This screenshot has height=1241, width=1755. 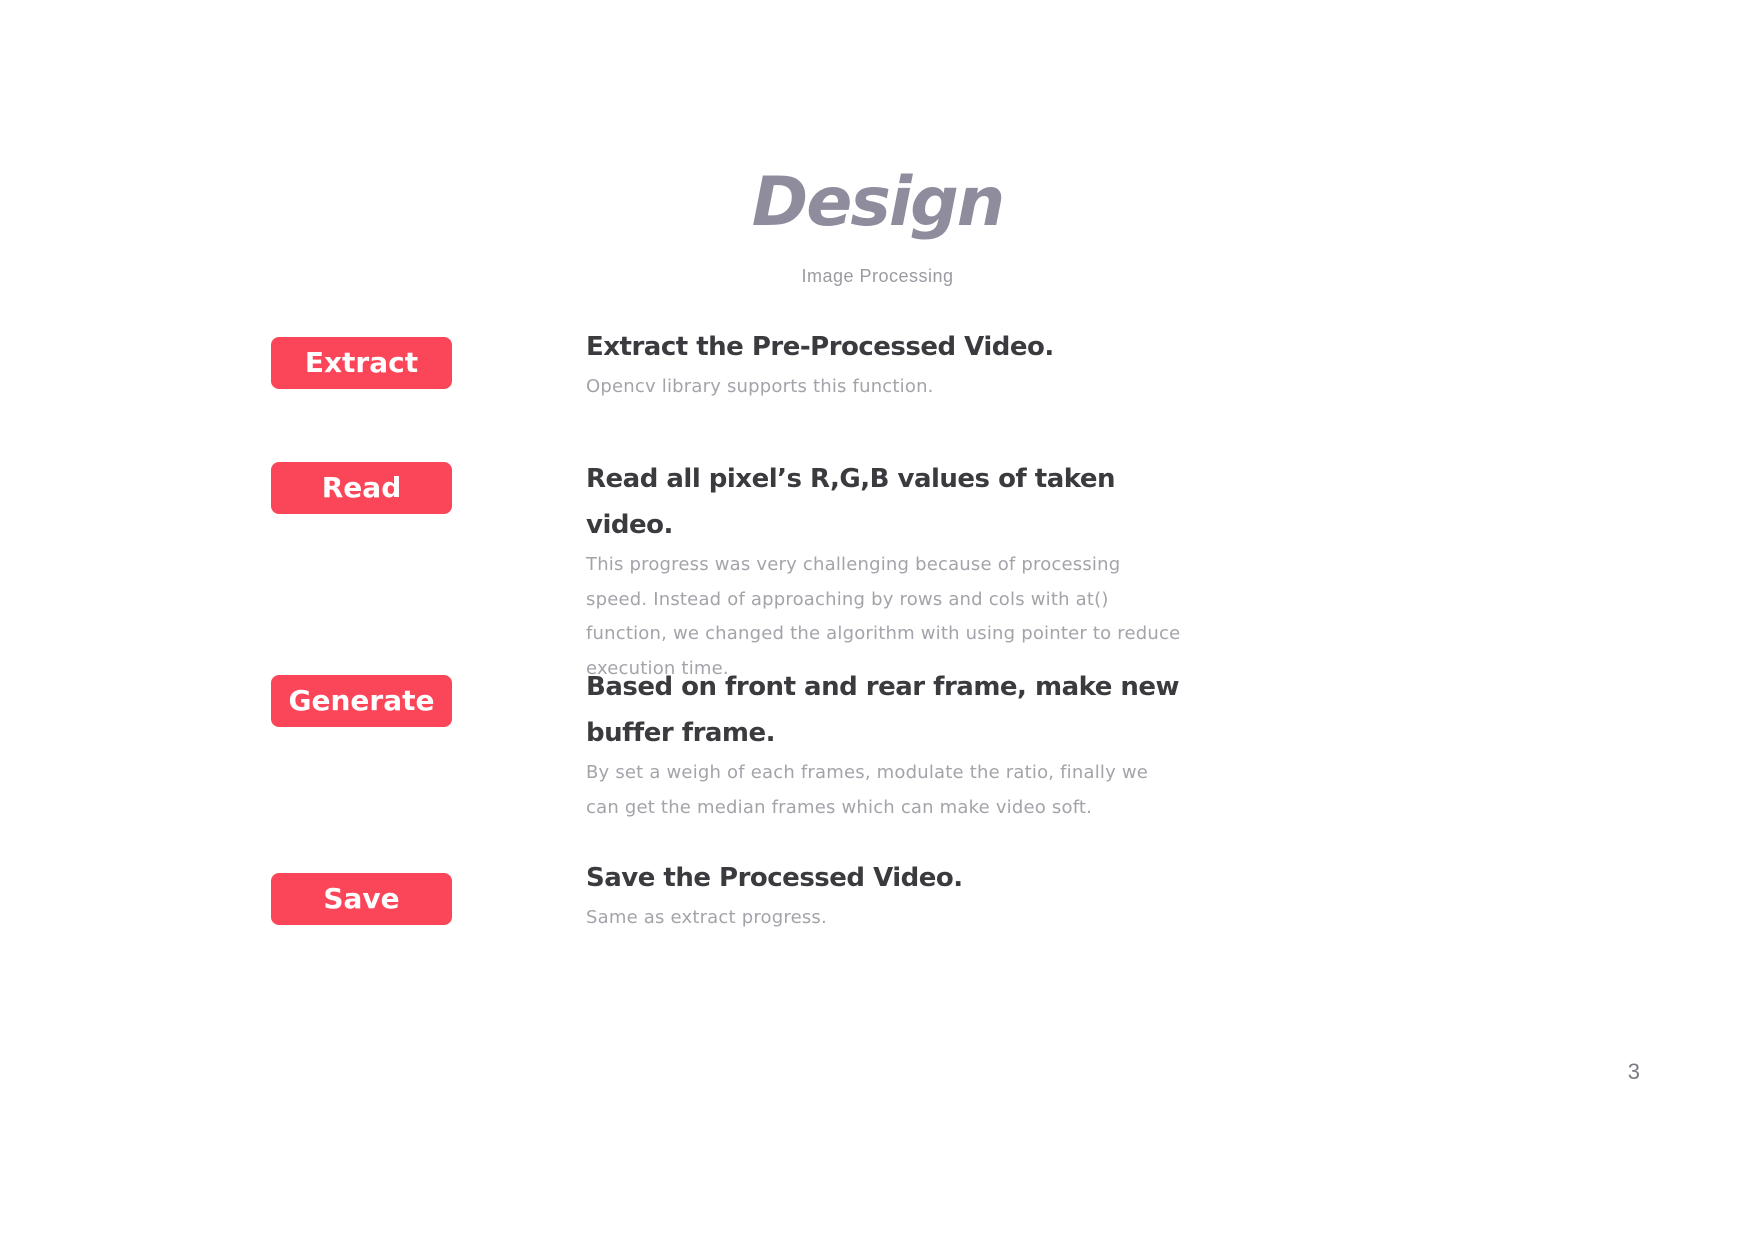 What do you see at coordinates (877, 276) in the screenshot?
I see `slide-subtitle: Image Processing` at bounding box center [877, 276].